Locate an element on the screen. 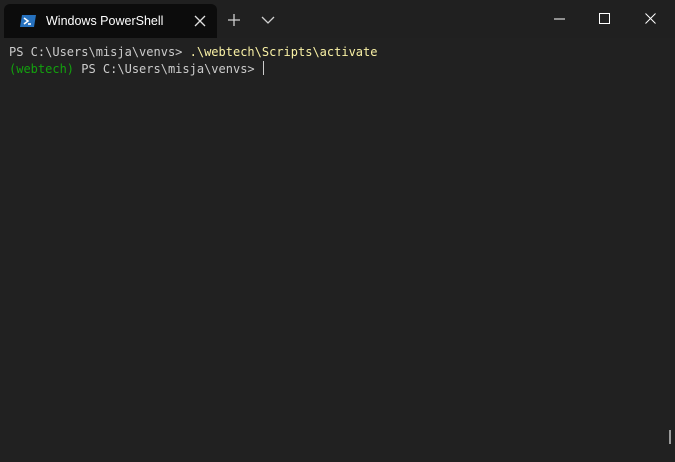 The height and width of the screenshot is (462, 675). new-tab-icon is located at coordinates (234, 20).